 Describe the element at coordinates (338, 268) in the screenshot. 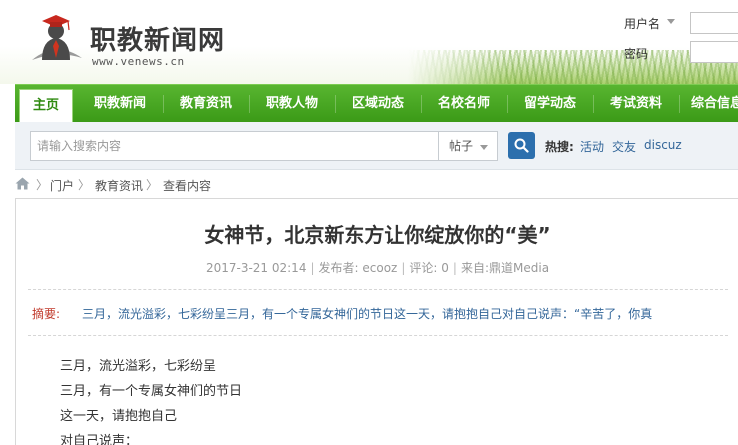

I see `author-label: 发布者:` at that location.